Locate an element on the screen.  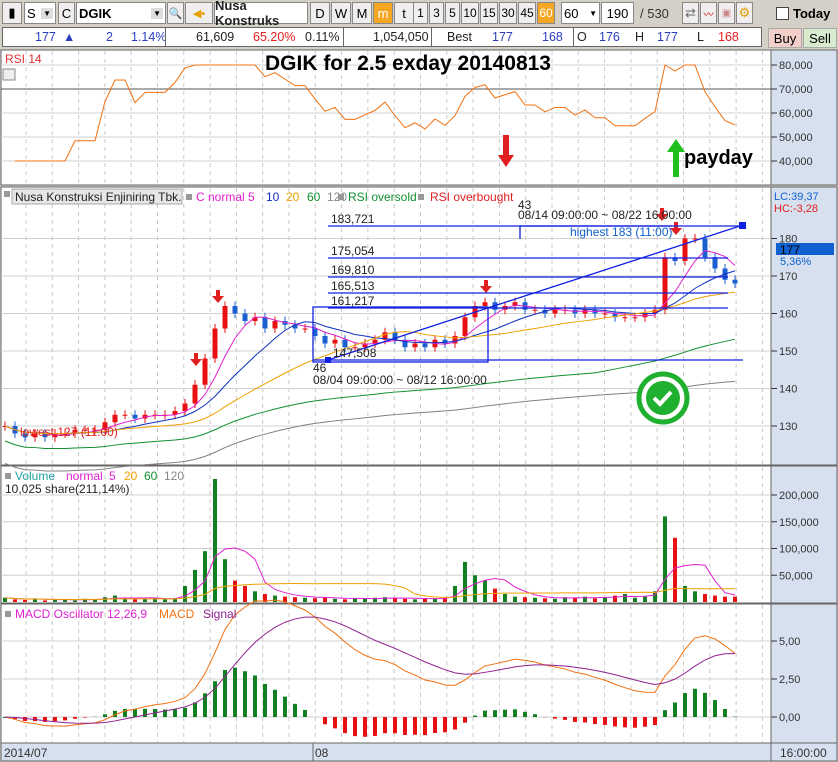
table-icon is located at coordinates (9, 74).